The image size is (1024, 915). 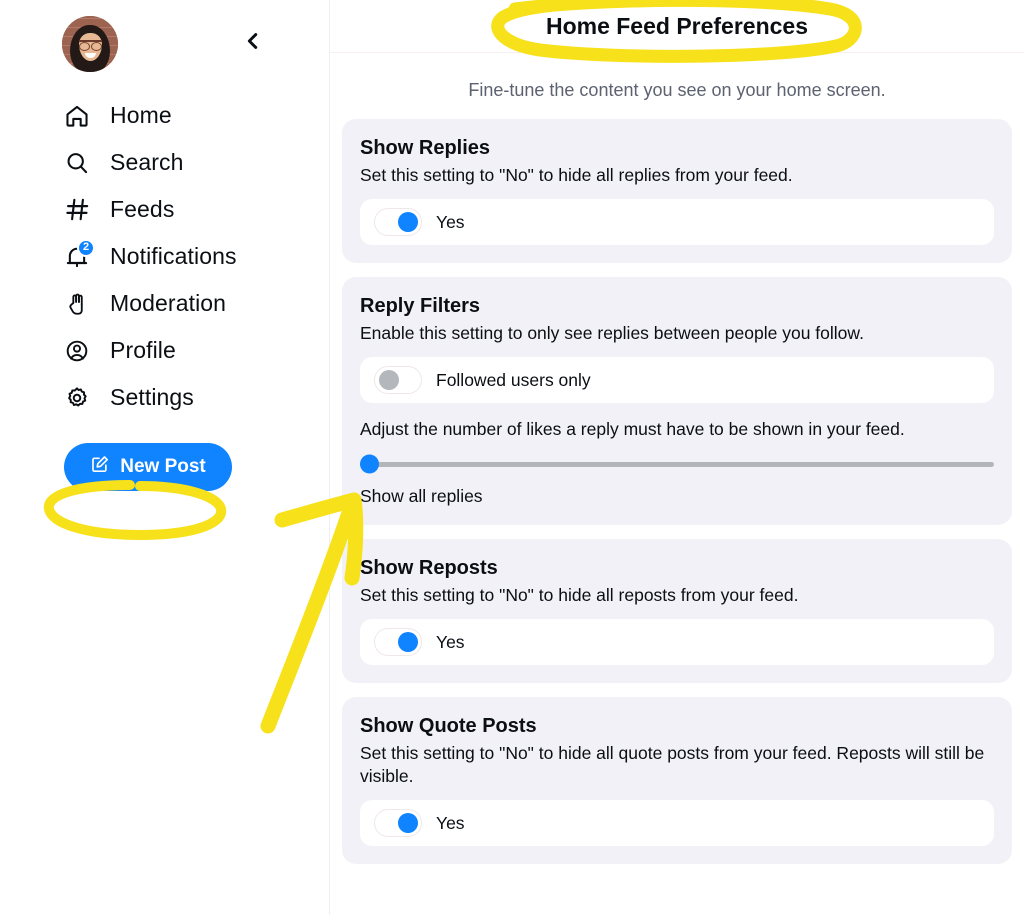 I want to click on sidebar-collapse-button, so click(x=253, y=42).